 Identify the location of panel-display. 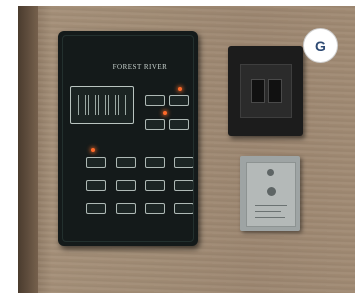
(102, 105).